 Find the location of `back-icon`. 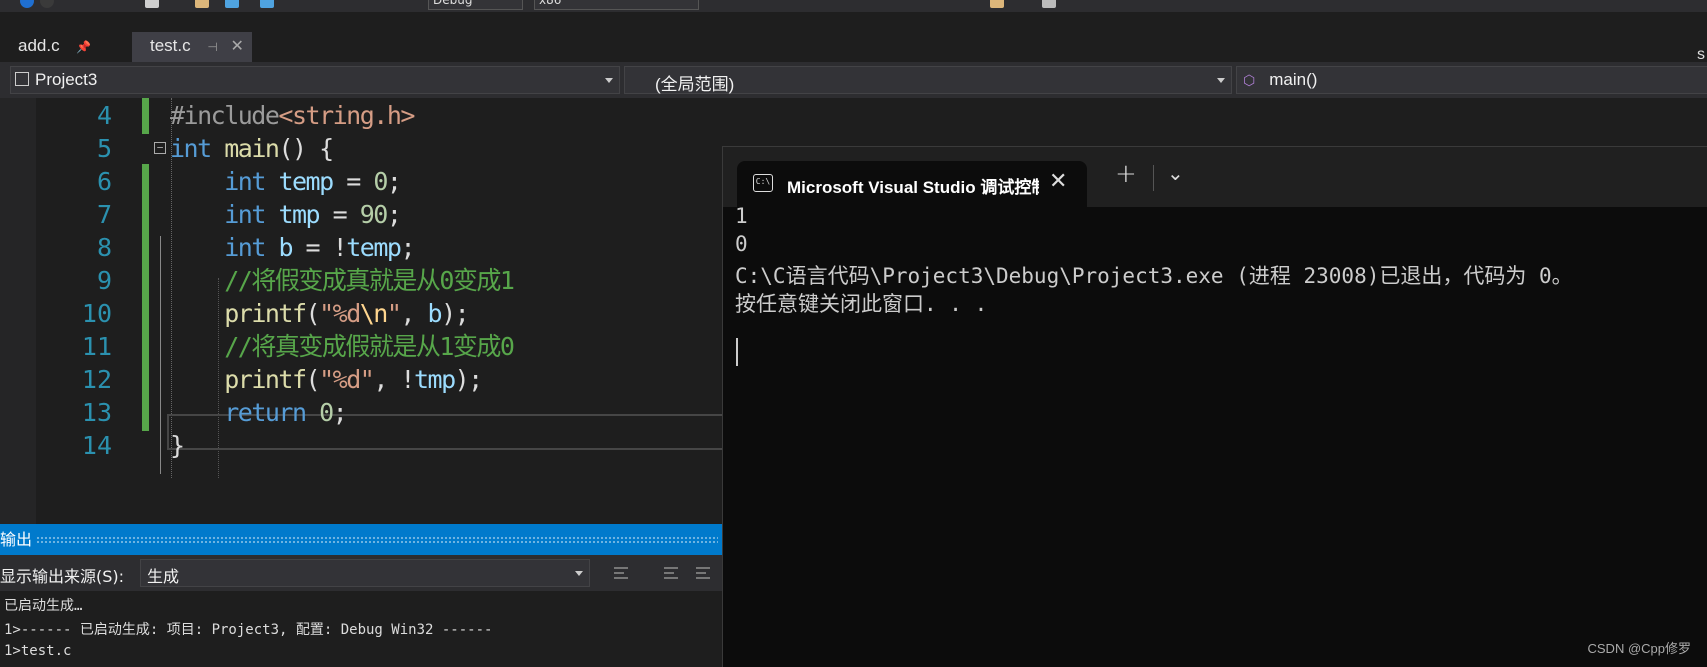

back-icon is located at coordinates (27, 4).